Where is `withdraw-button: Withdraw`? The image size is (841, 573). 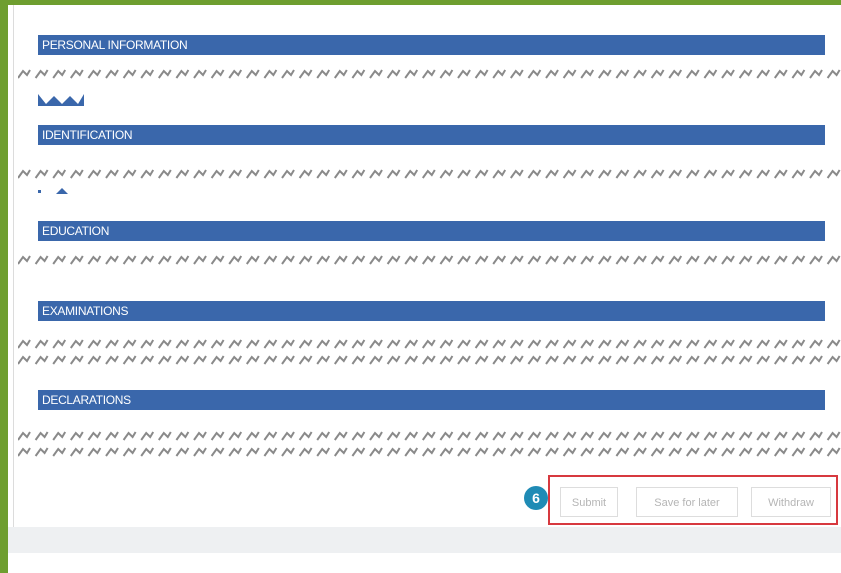
withdraw-button: Withdraw is located at coordinates (791, 502).